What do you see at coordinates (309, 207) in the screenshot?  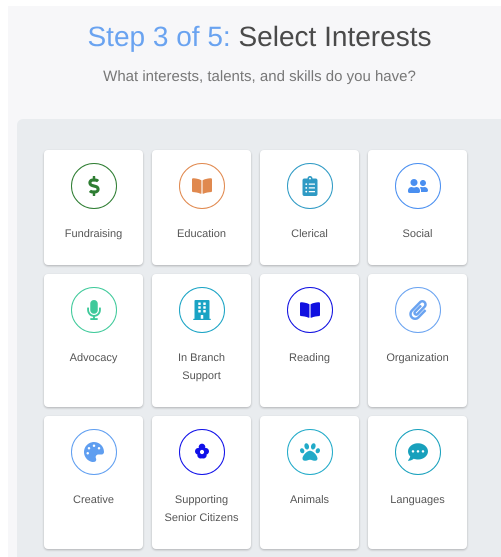 I see `interest-card: Clerical` at bounding box center [309, 207].